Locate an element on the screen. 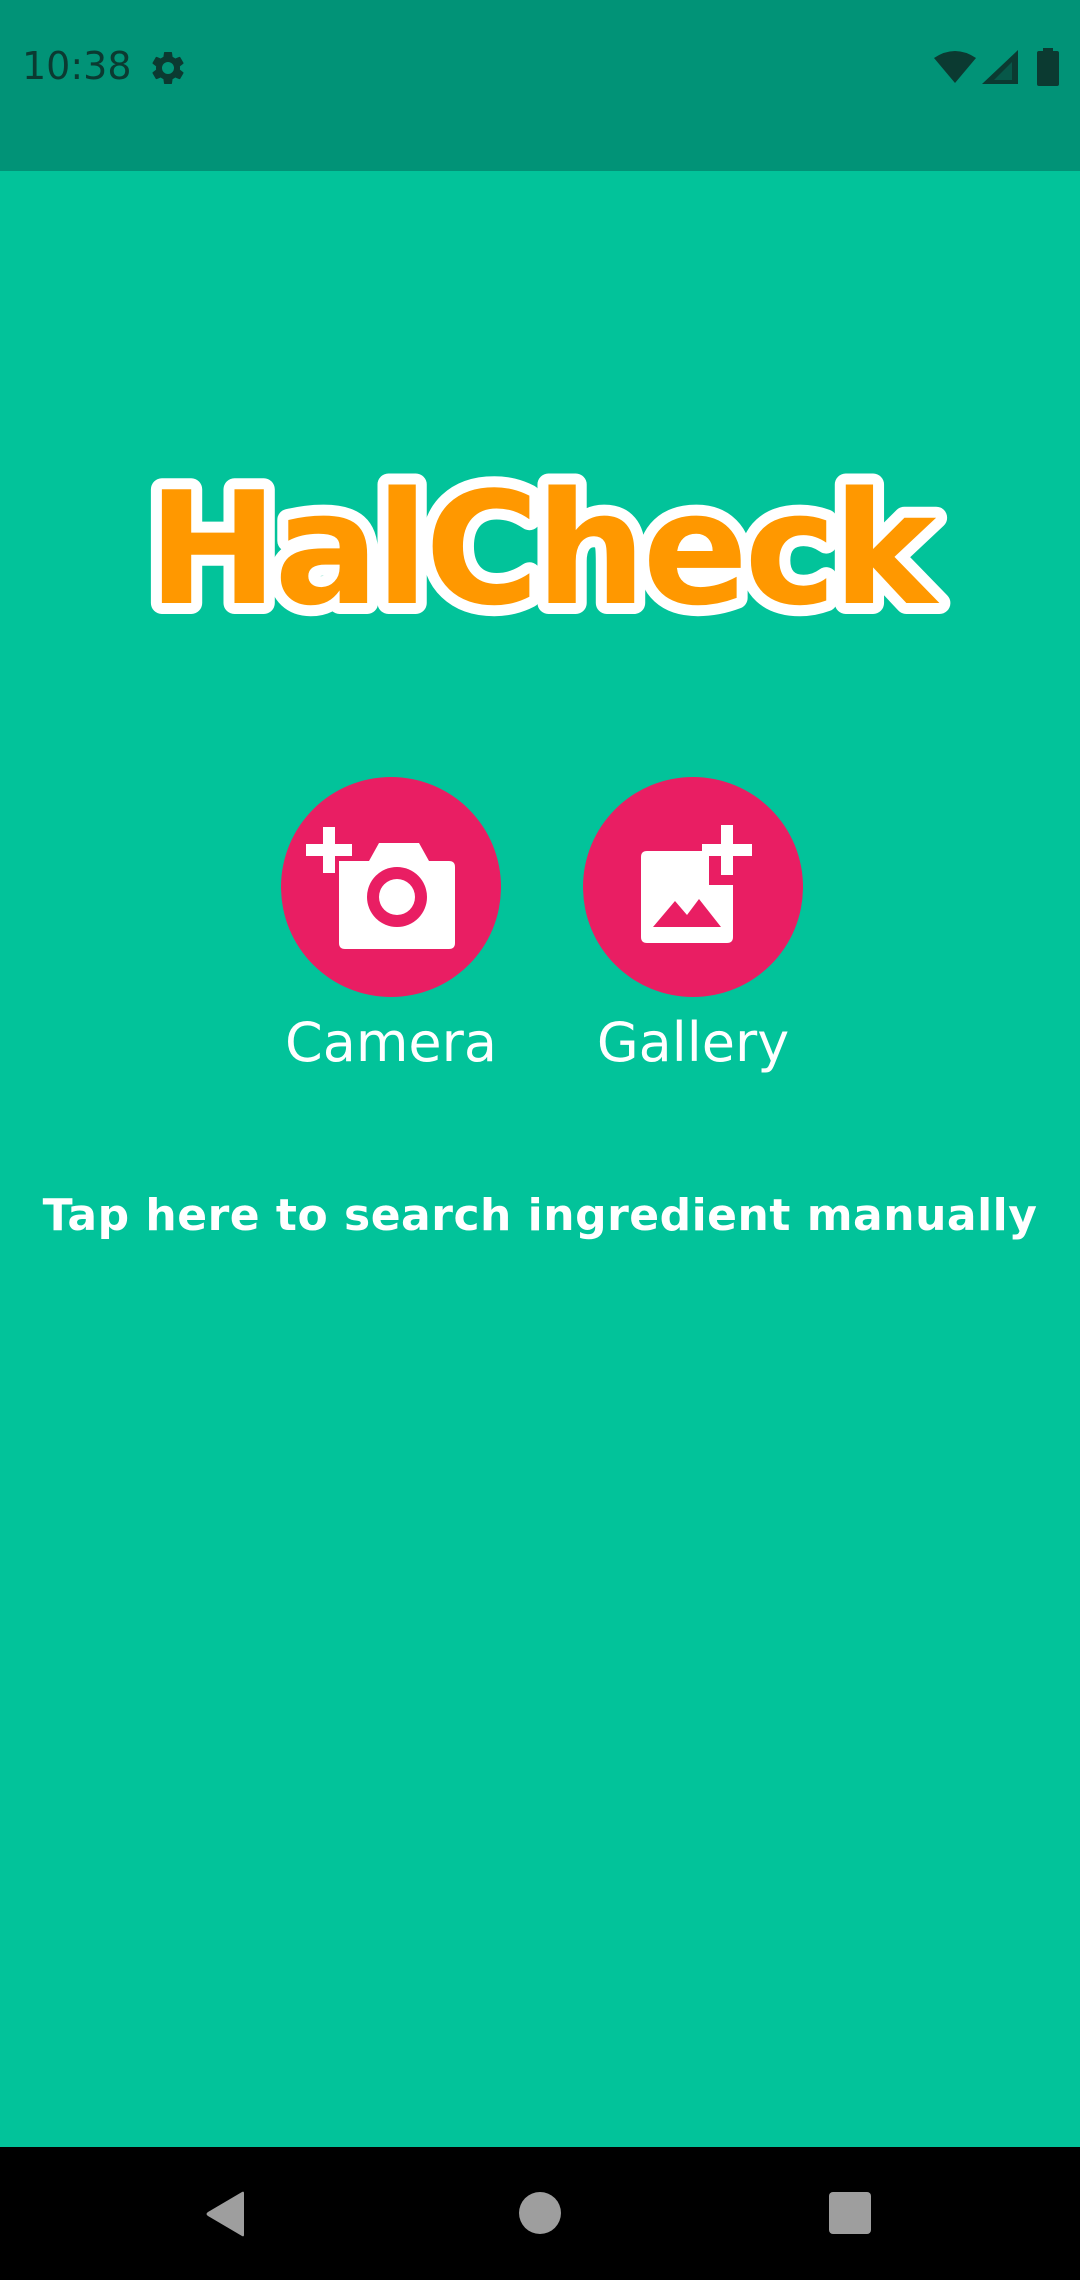 This screenshot has height=2280, width=1080. add-camera-icon is located at coordinates (380, 888).